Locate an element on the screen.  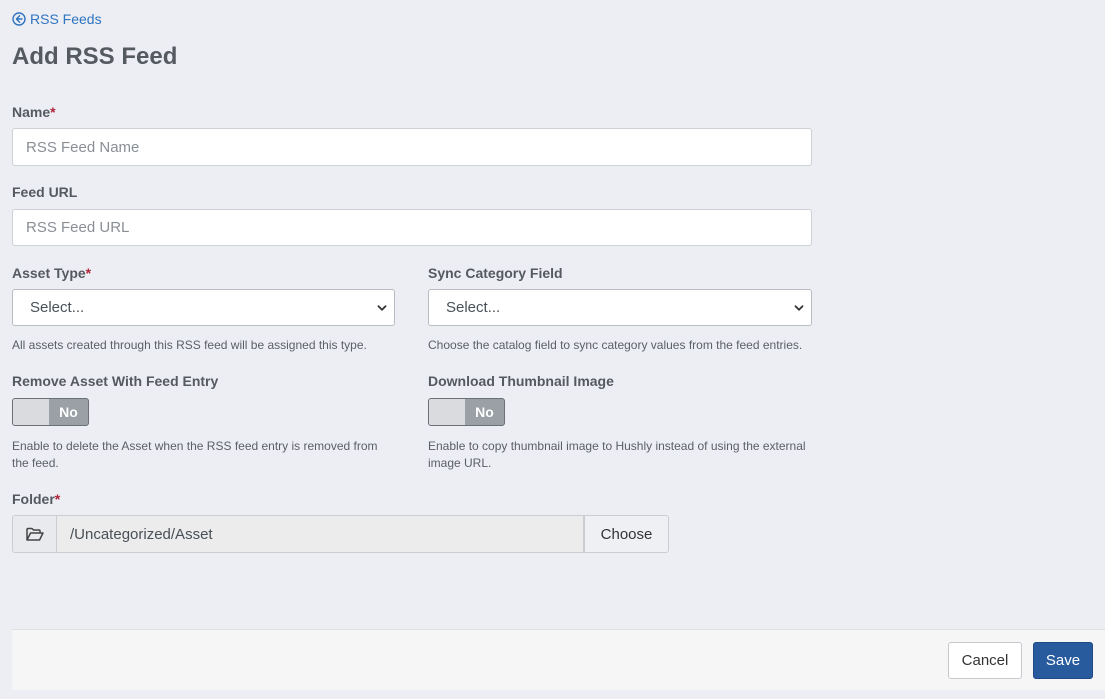
remove-asset-toggle: No is located at coordinates (50, 412).